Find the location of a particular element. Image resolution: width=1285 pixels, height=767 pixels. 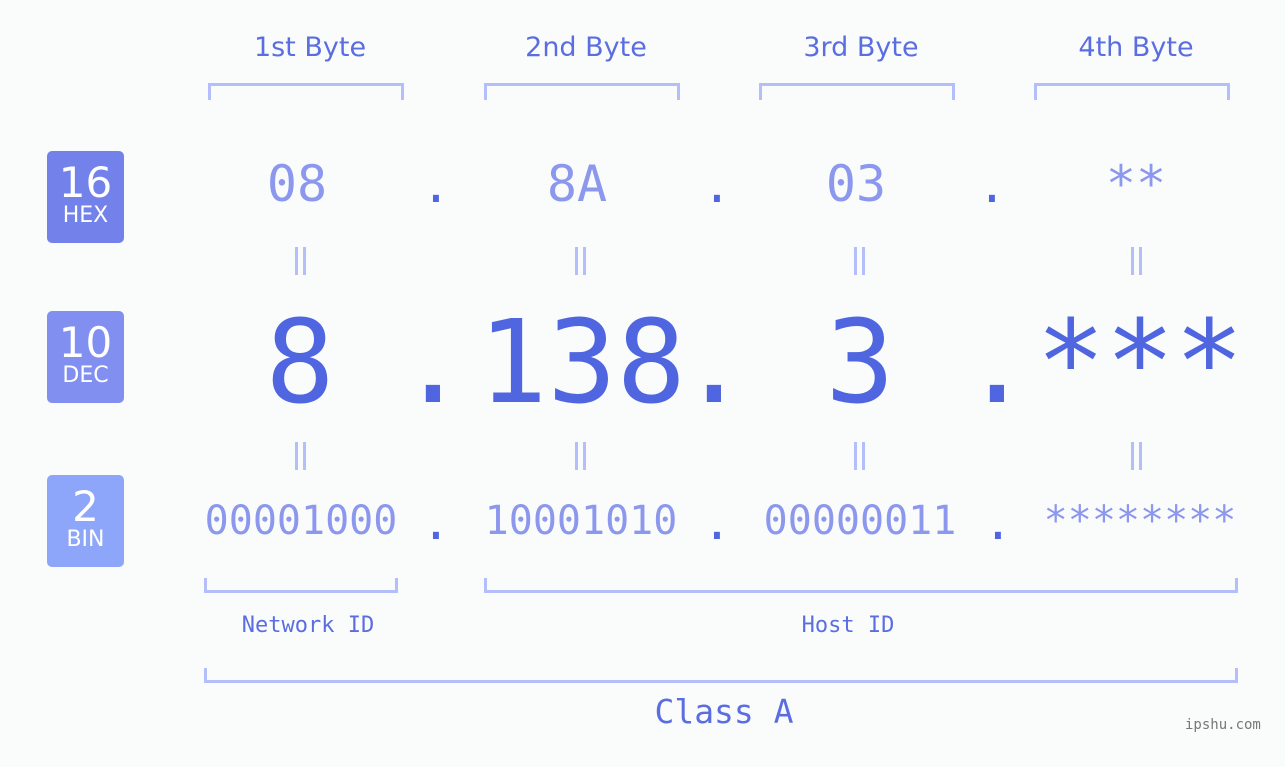

hex-byte-2: 8A is located at coordinates (577, 184).